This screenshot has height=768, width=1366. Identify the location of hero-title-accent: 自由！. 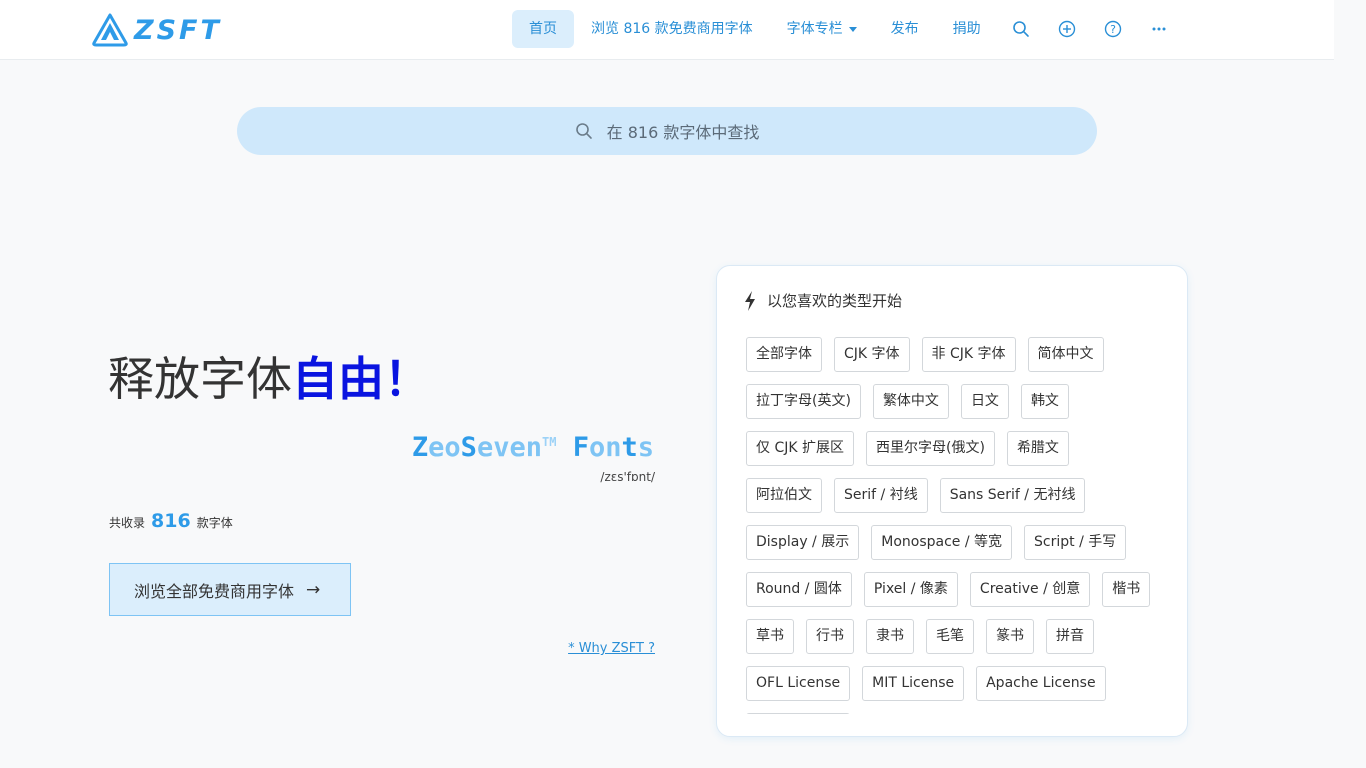
(361, 379).